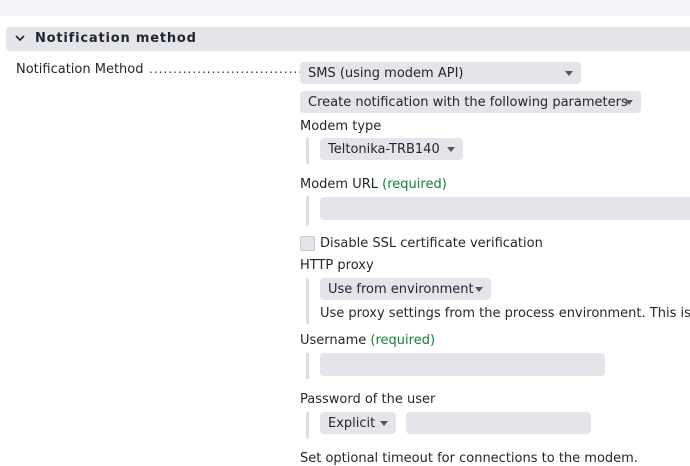 This screenshot has width=690, height=466. Describe the element at coordinates (384, 149) in the screenshot. I see `modem-type-value: Teltonika-TRB140` at that location.